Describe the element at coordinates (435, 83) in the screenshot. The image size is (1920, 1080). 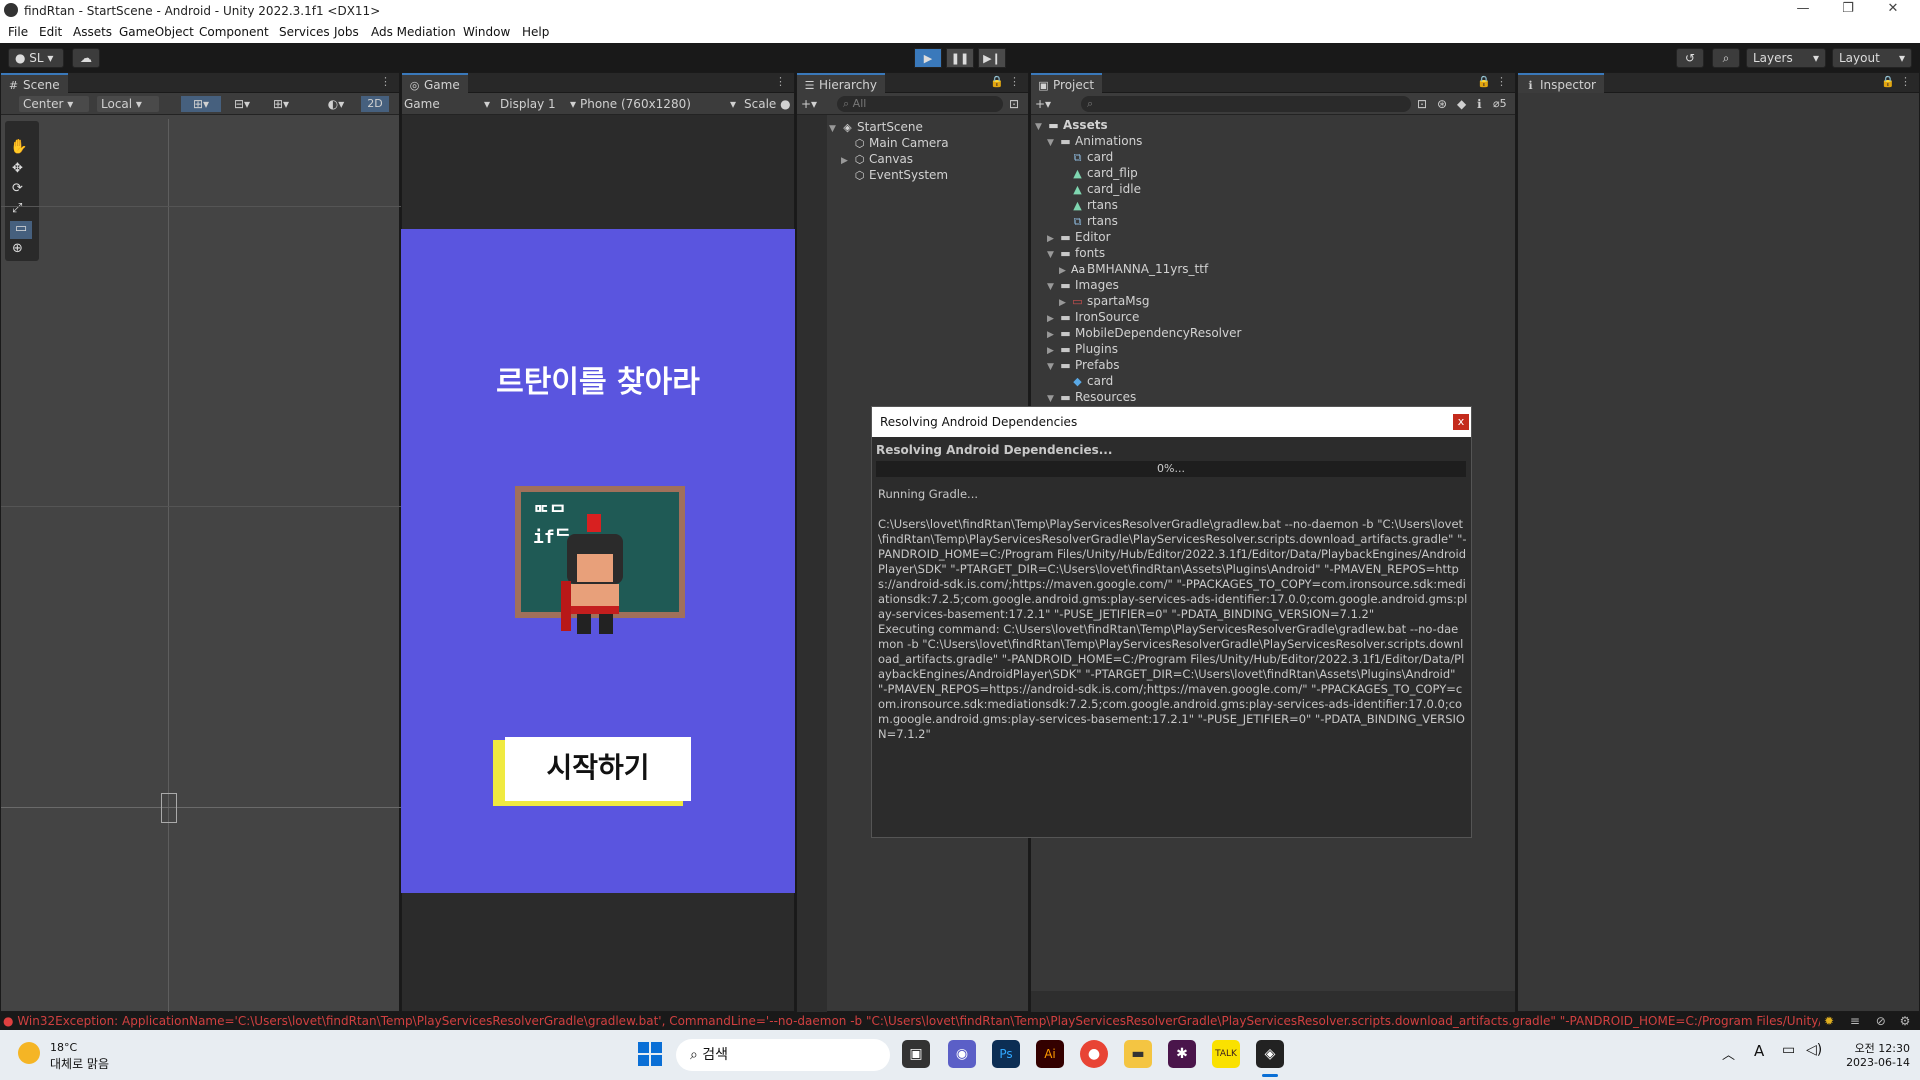
I see `tab-game: ◎ Game` at that location.